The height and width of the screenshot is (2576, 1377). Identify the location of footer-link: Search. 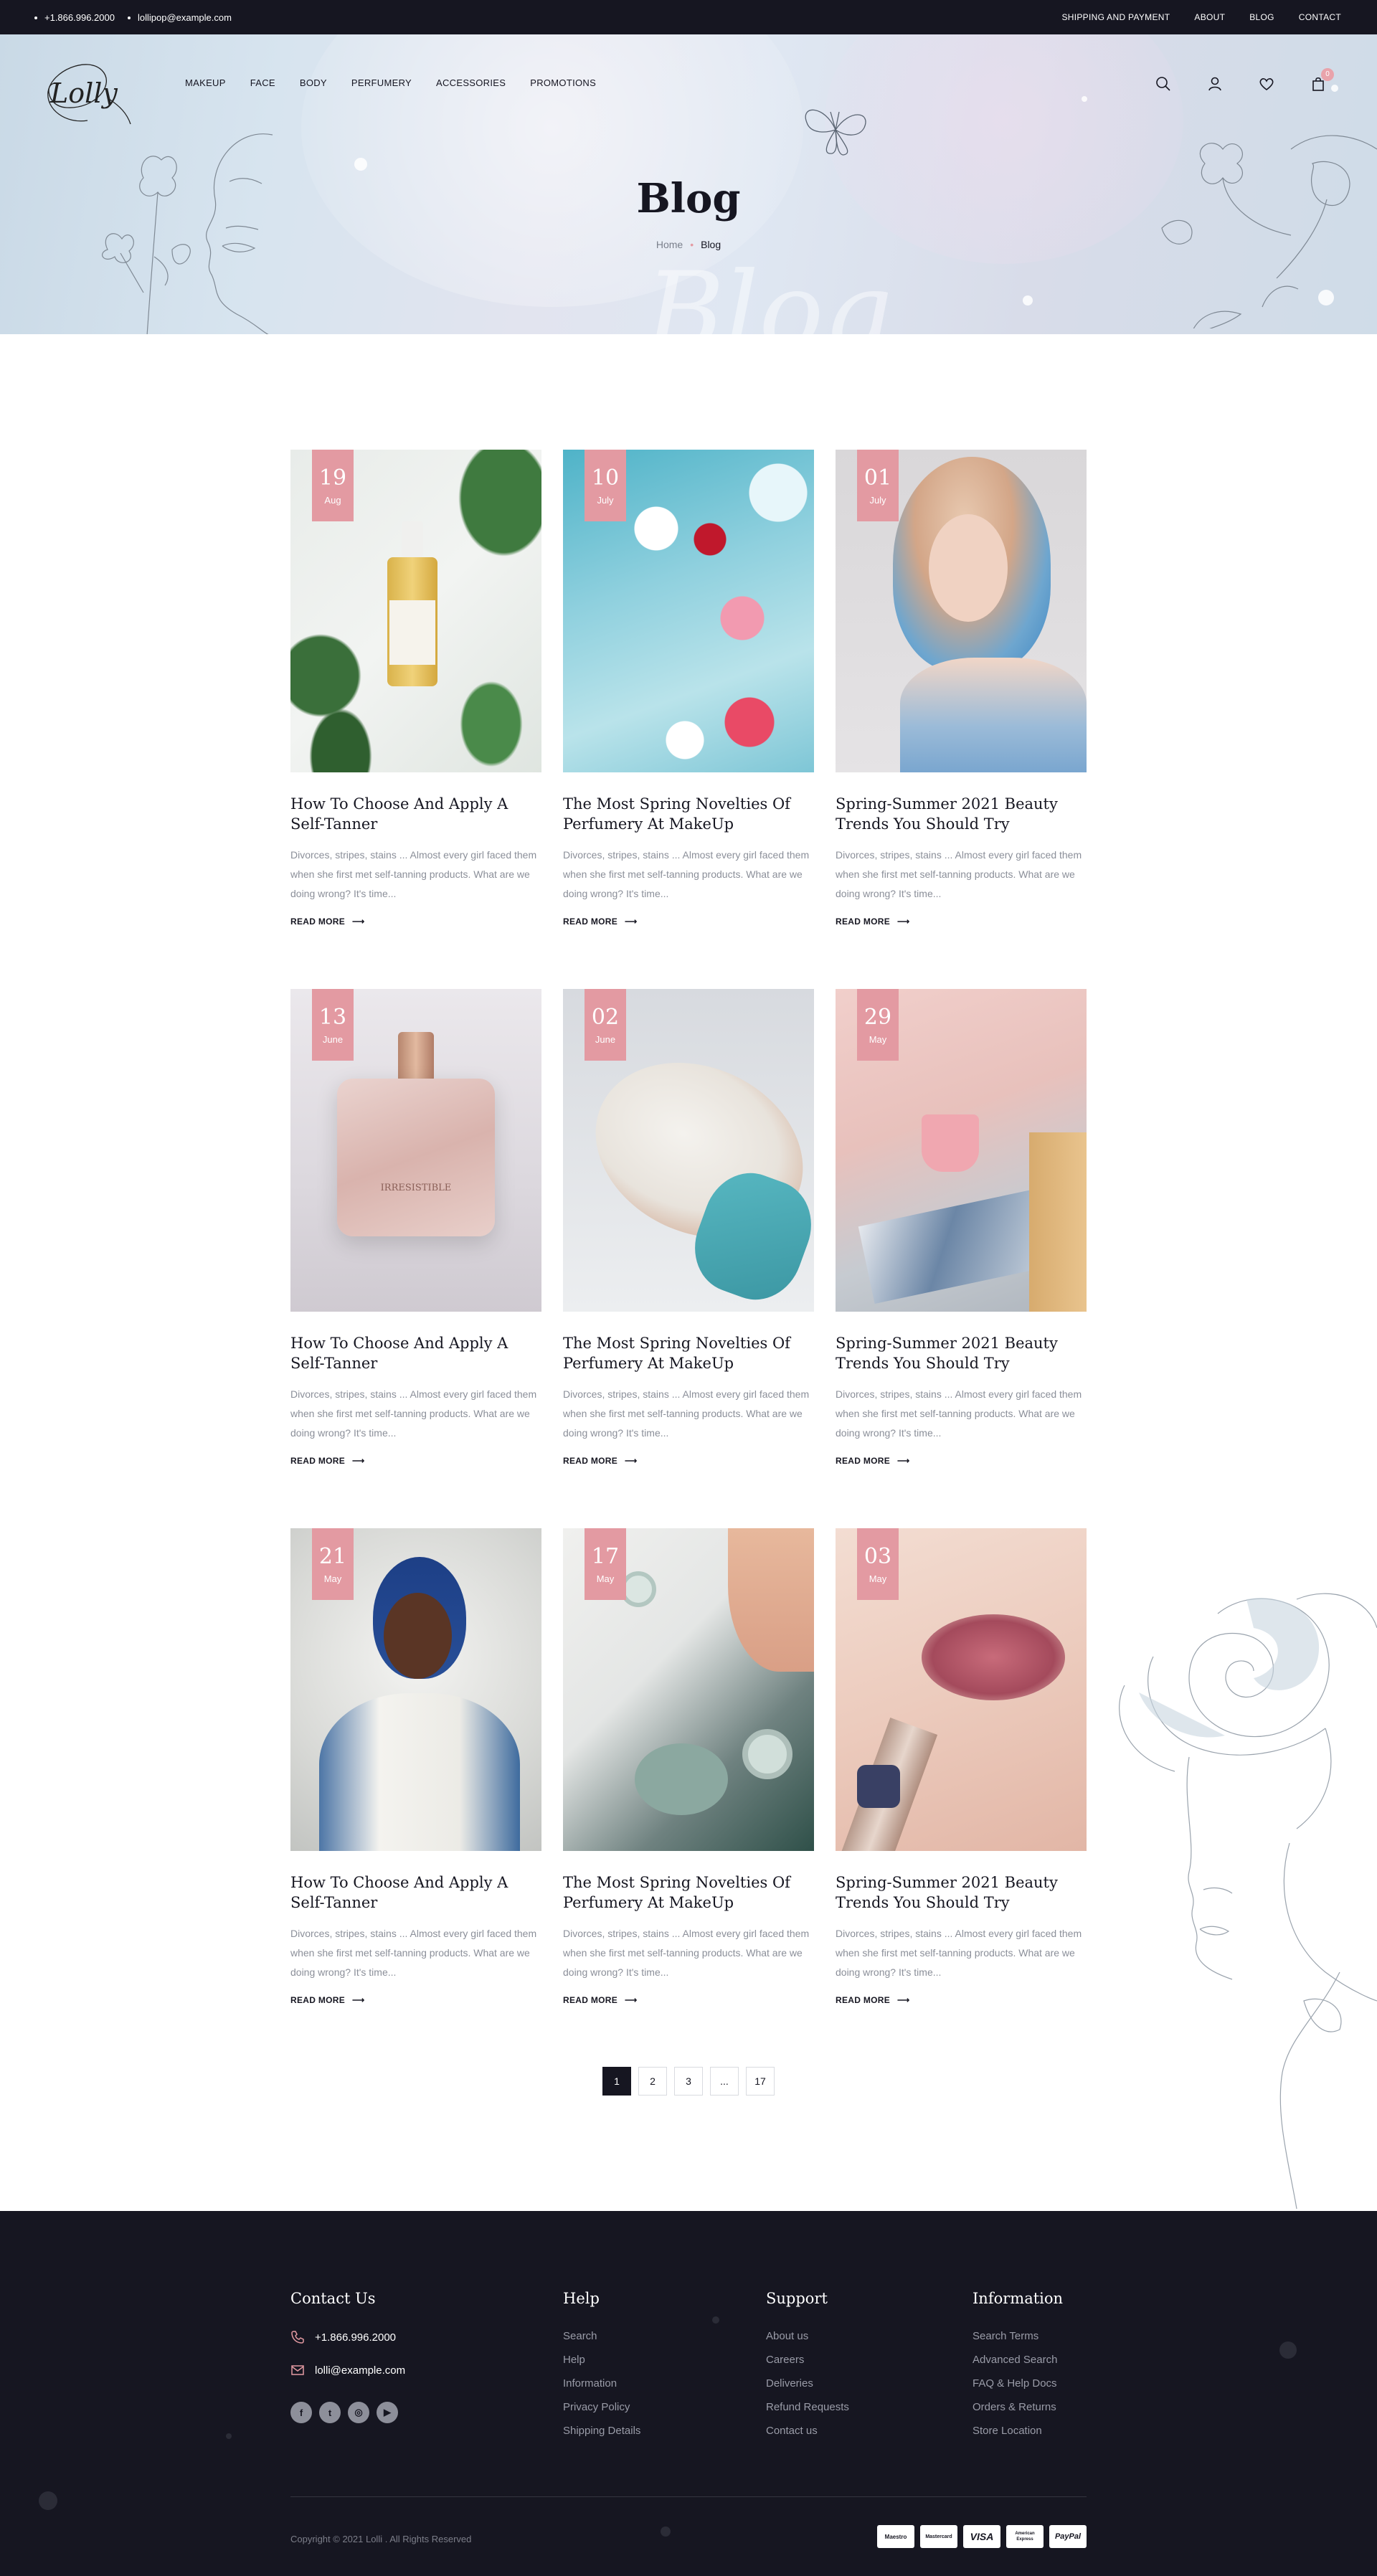
(601, 2336).